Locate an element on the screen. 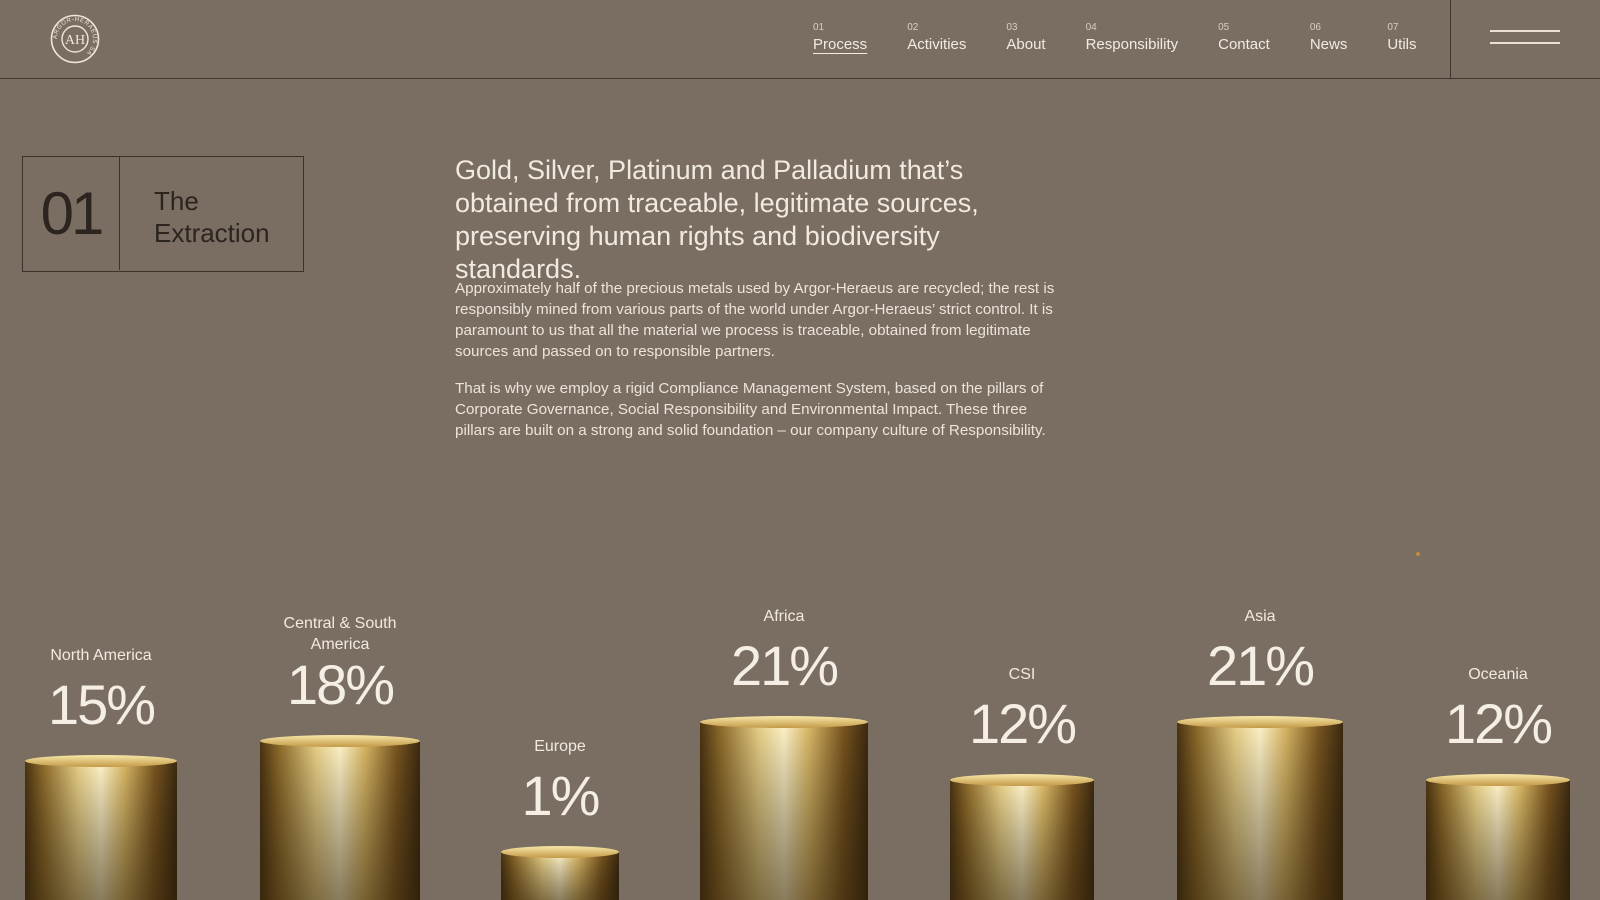  region-name: Oceania is located at coordinates (1498, 674).